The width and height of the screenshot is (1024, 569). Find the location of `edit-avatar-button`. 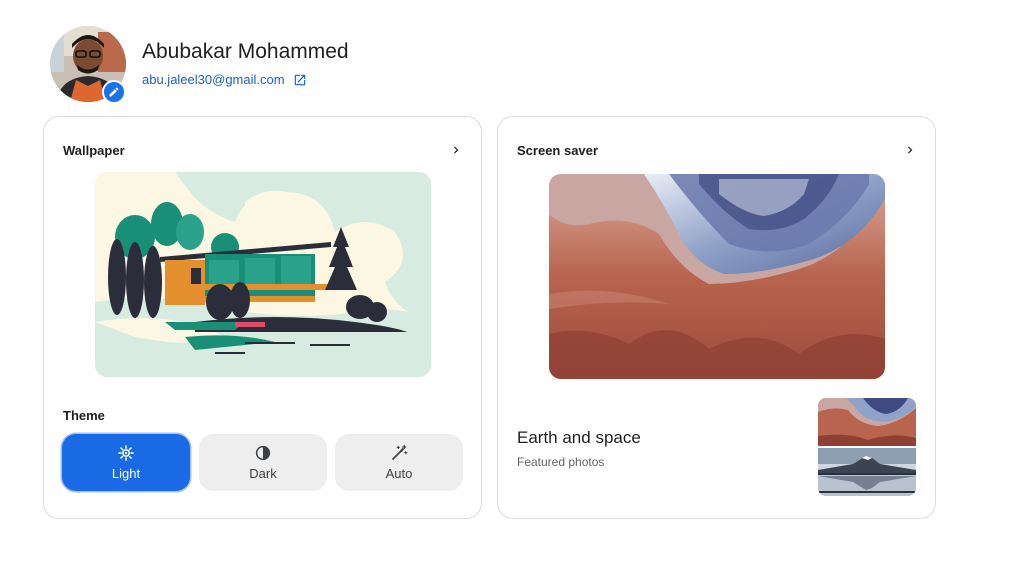

edit-avatar-button is located at coordinates (114, 92).